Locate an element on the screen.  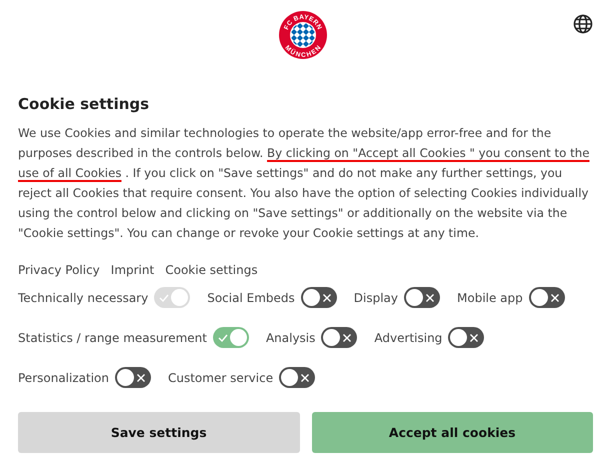
toggle-label: Technically necessary is located at coordinates (83, 297).